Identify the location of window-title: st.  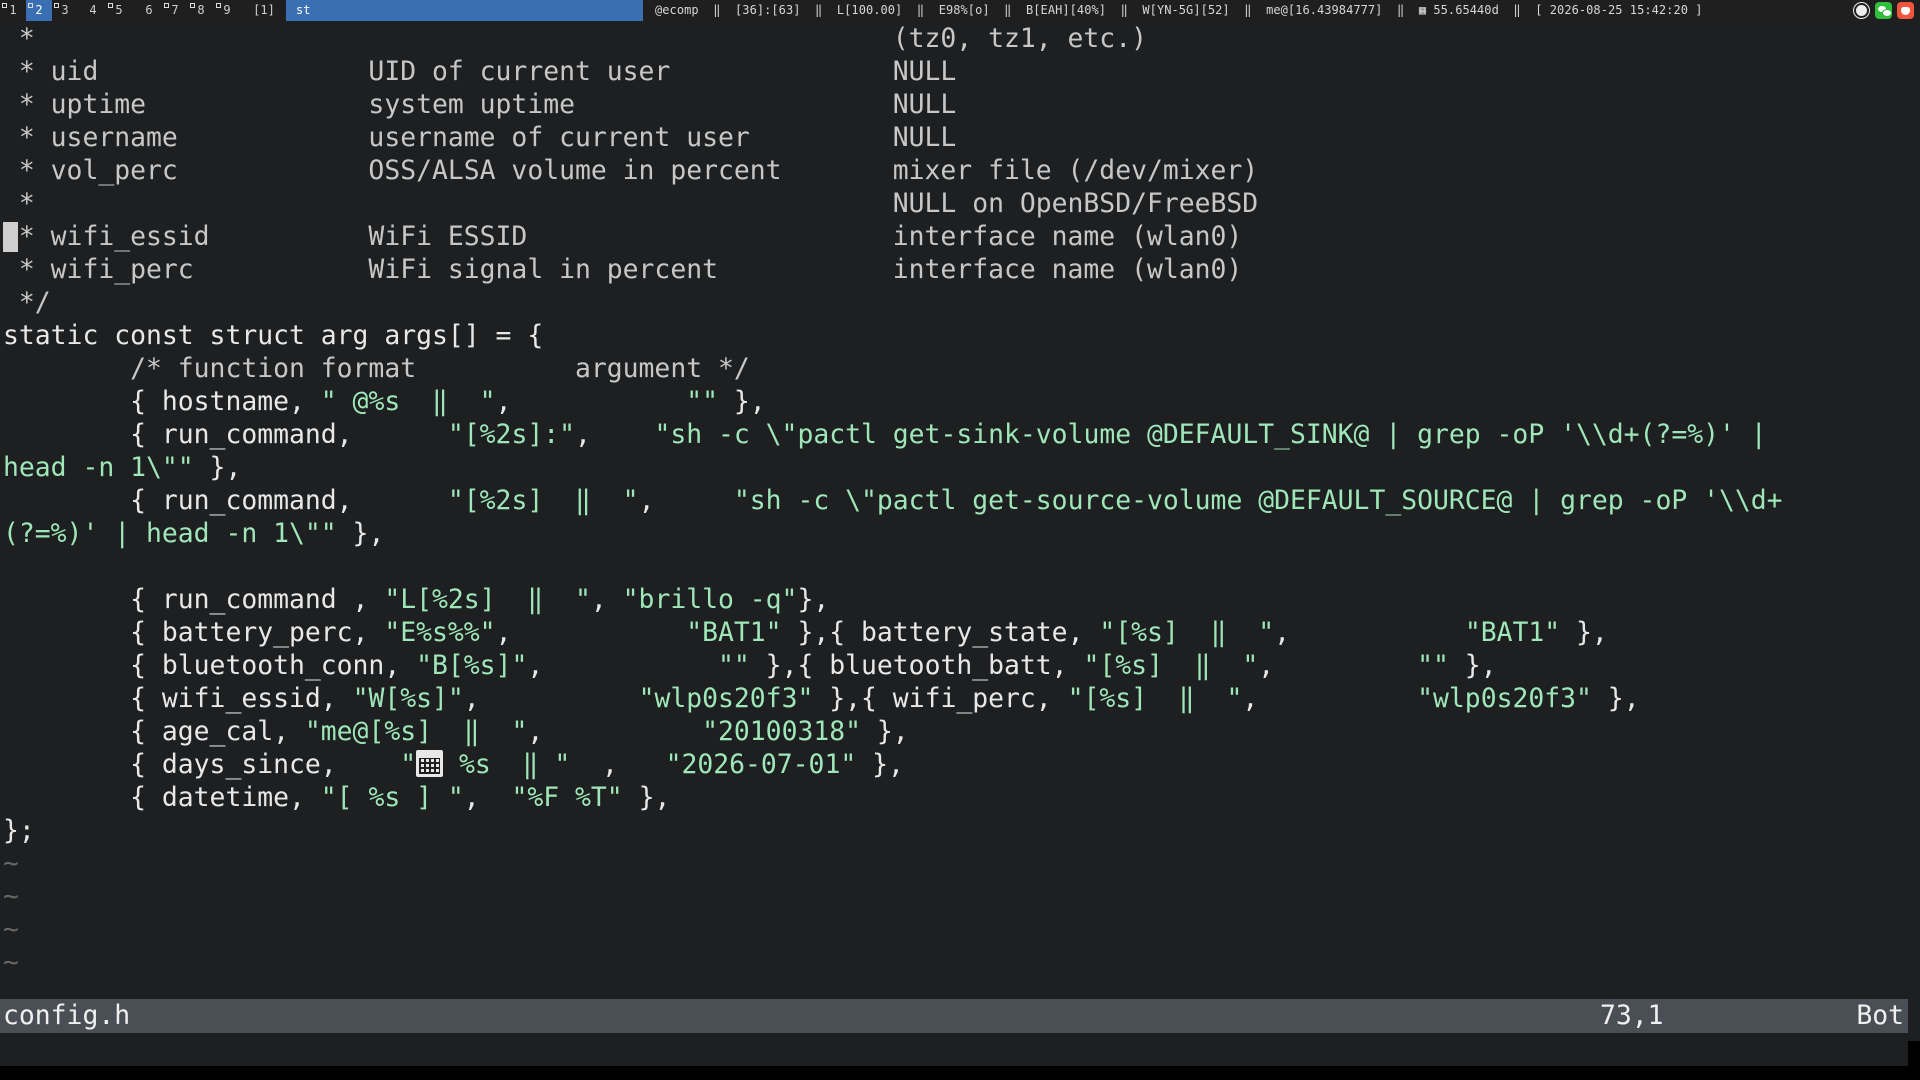
(464, 10).